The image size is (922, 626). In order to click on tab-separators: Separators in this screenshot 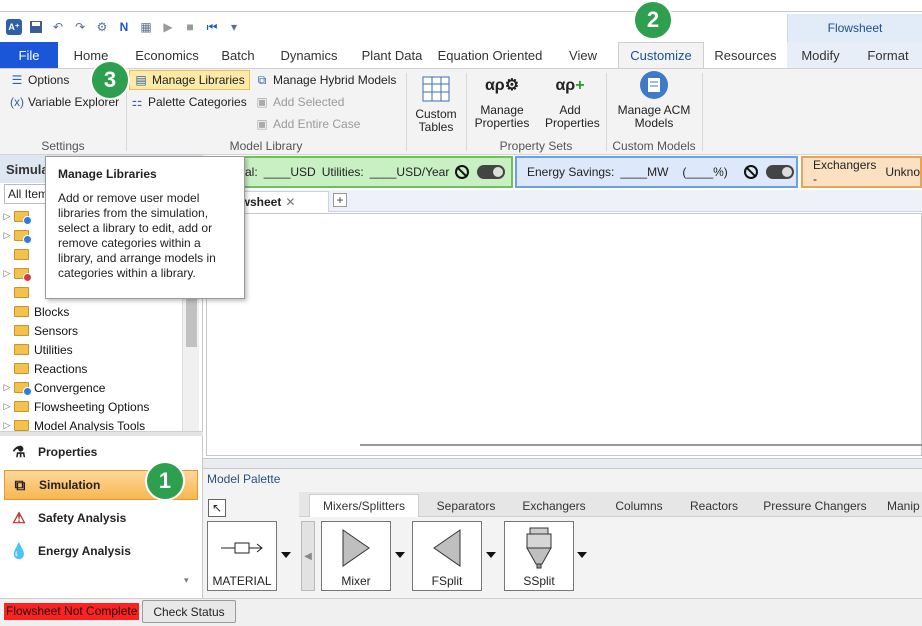, I will do `click(466, 505)`.